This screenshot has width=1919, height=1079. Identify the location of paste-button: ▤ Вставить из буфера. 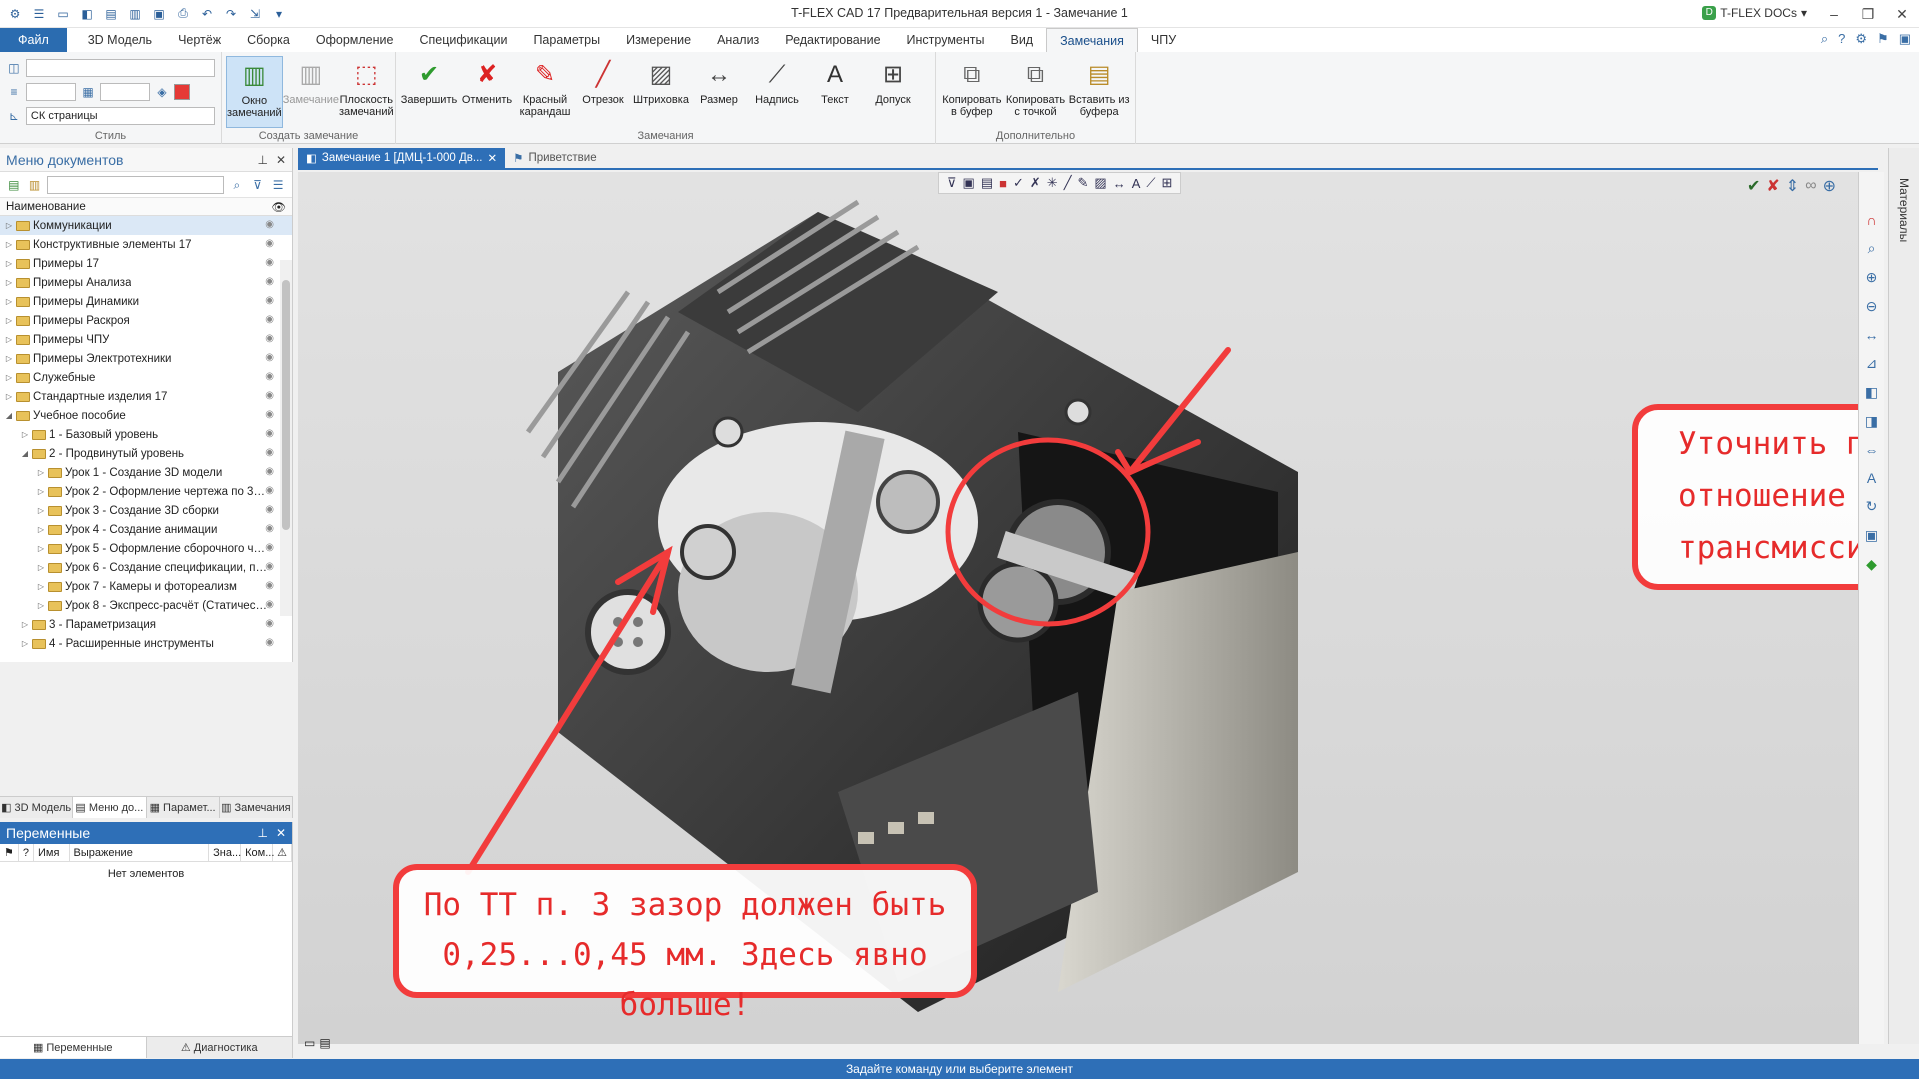
(1099, 92).